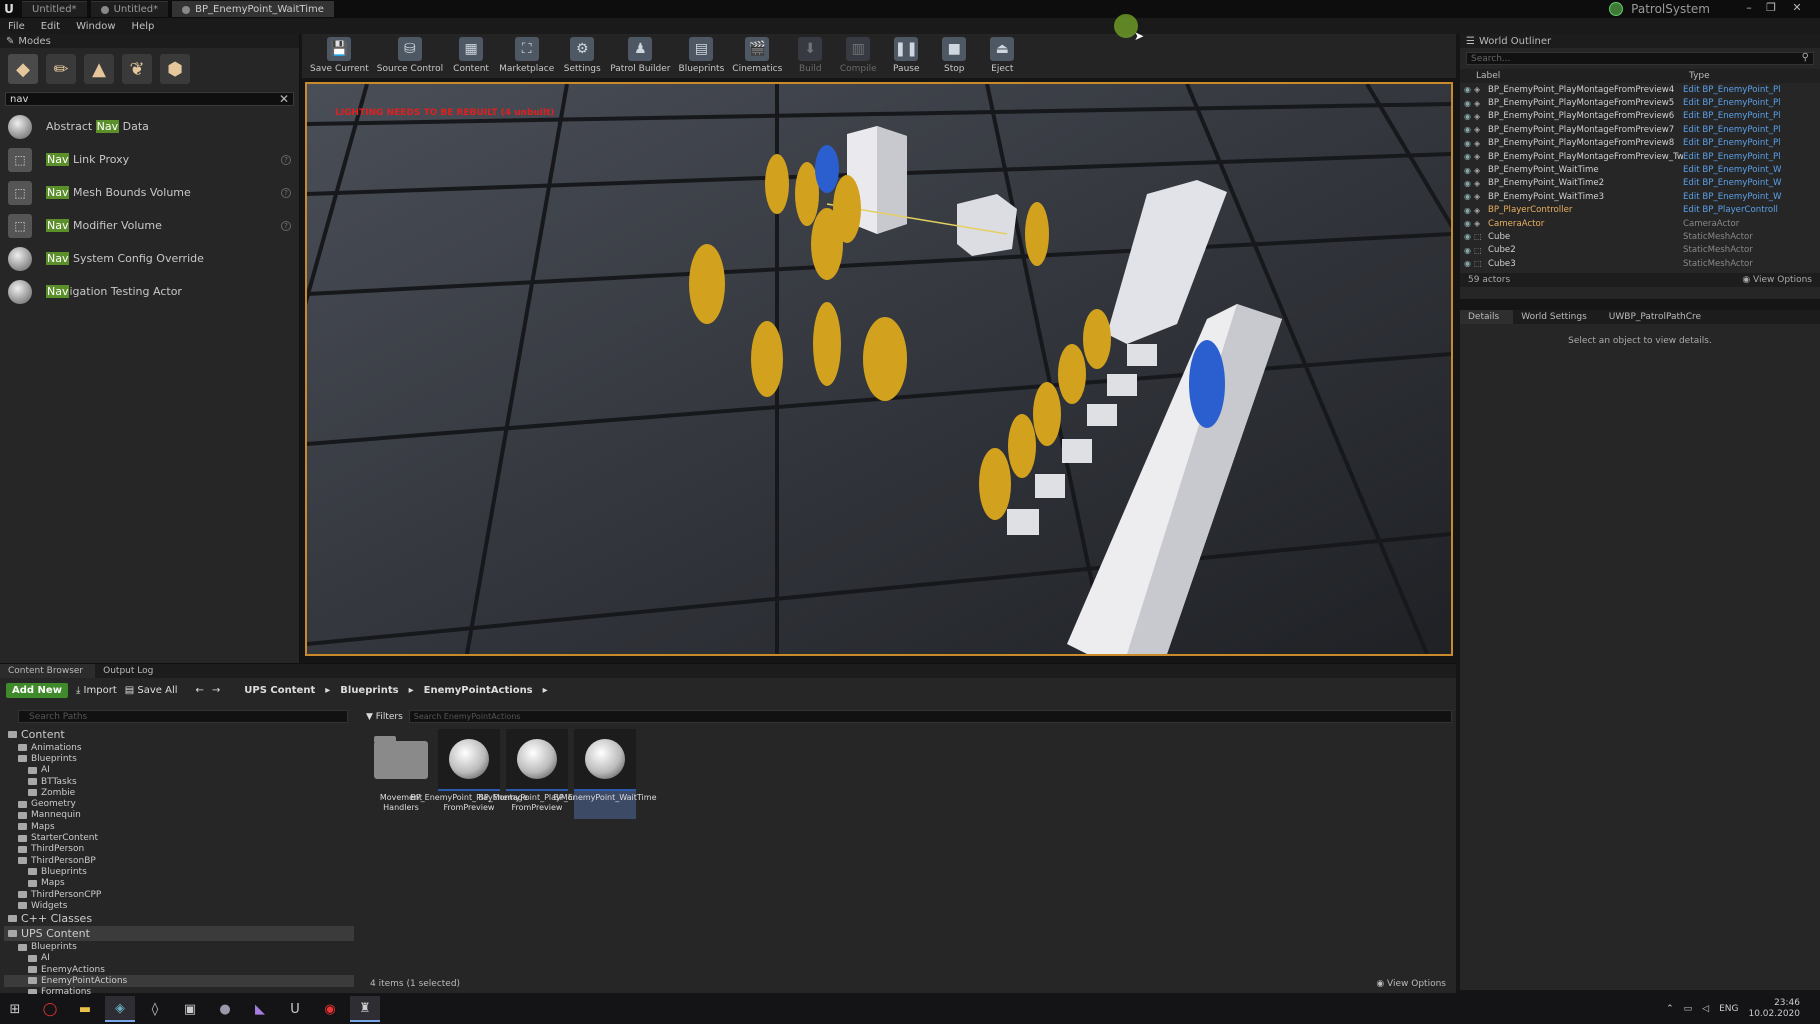  I want to click on tree-folder: BTTasks, so click(179, 781).